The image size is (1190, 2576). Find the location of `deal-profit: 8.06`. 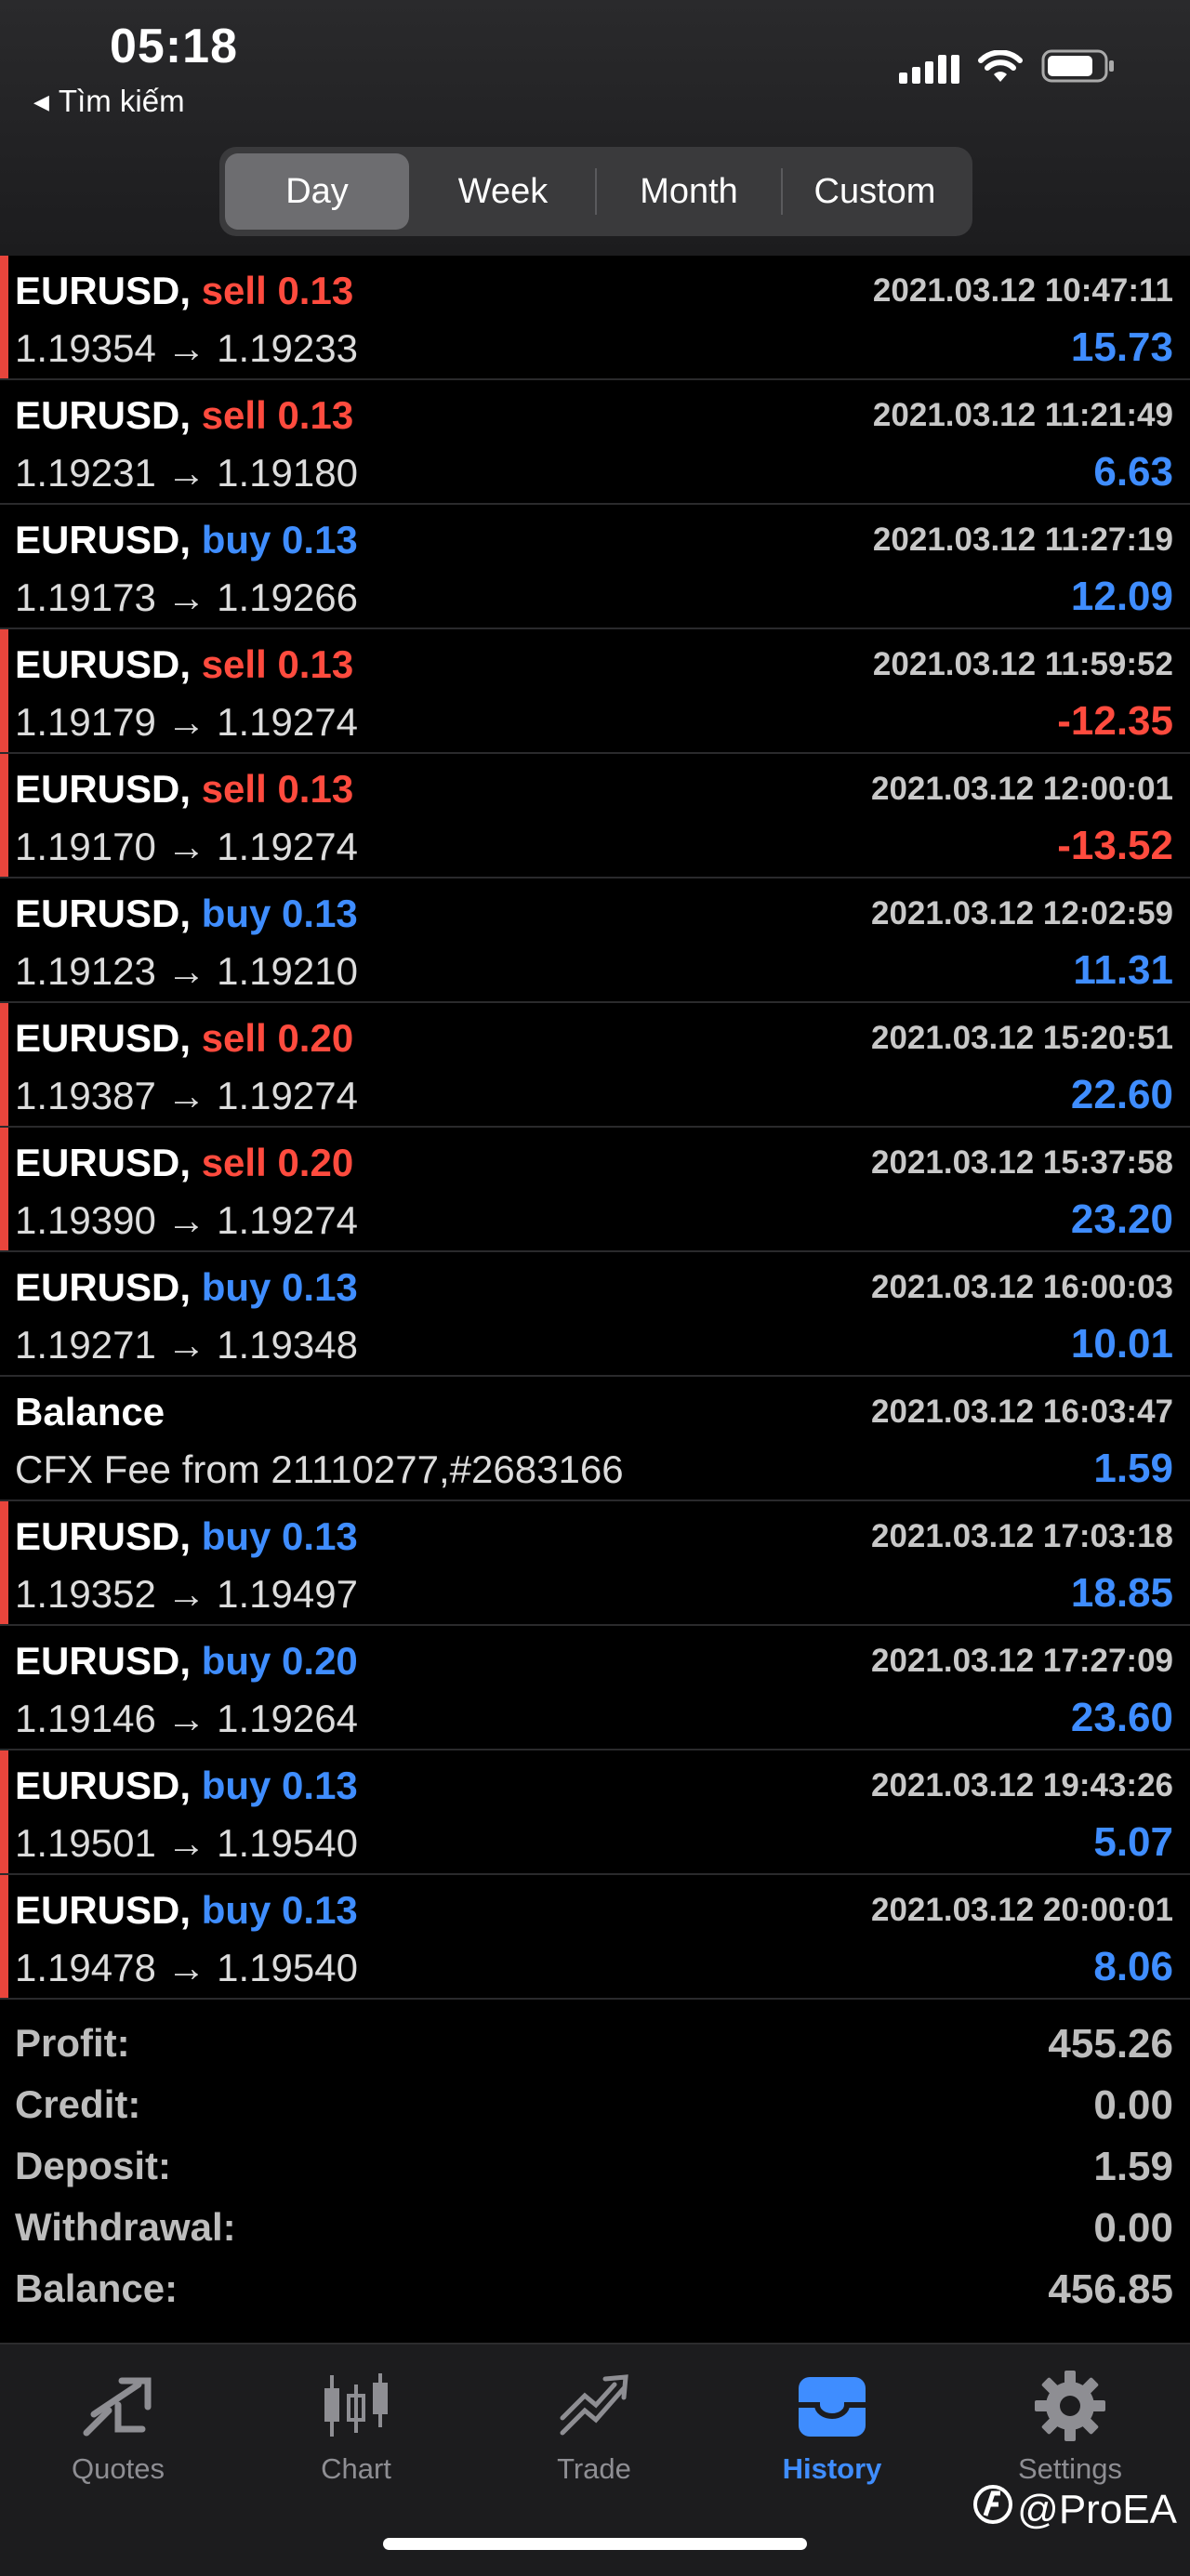

deal-profit: 8.06 is located at coordinates (1133, 1967).